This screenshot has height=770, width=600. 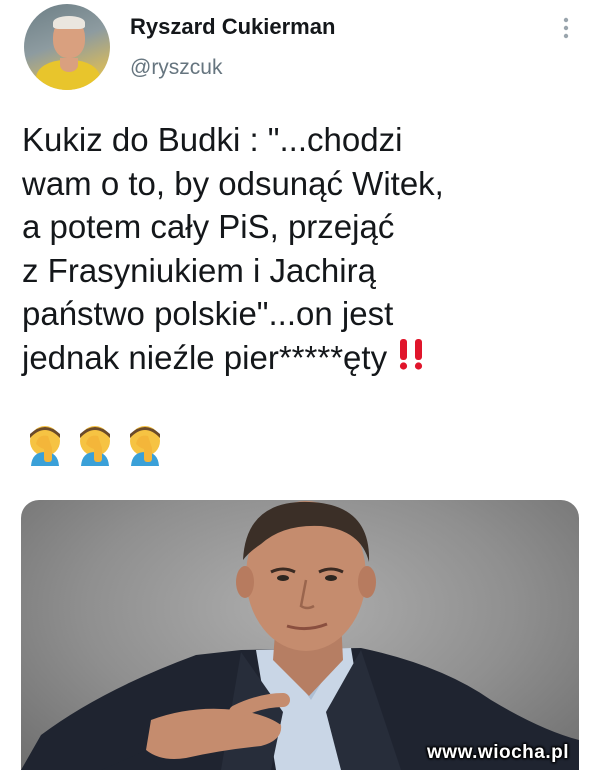 I want to click on watermark: www.wiocha.pl, so click(x=498, y=752).